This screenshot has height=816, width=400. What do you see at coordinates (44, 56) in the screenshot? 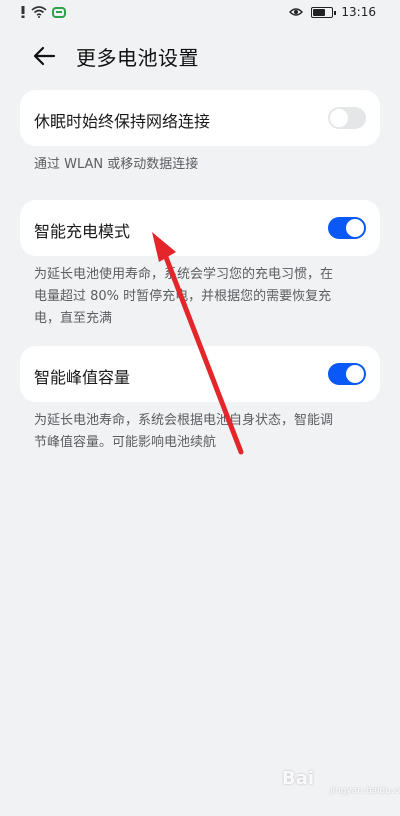
I see `arrow-left-icon` at bounding box center [44, 56].